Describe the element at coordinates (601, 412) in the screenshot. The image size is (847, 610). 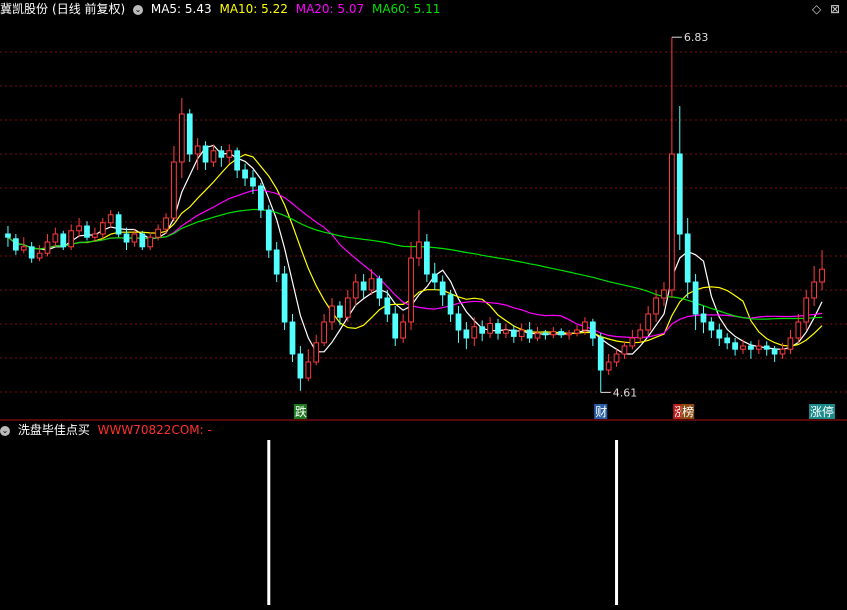
I see `event-marker: 财` at that location.